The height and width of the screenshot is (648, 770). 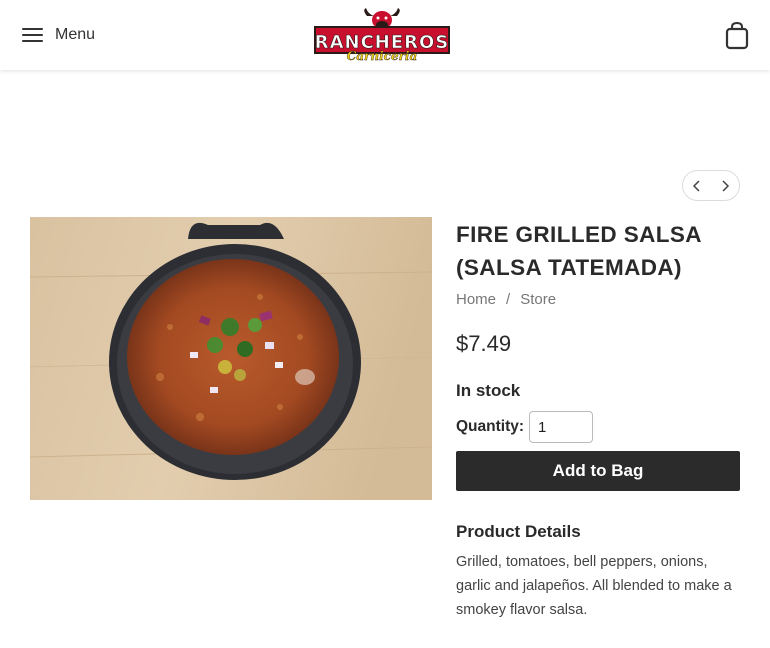 I want to click on shopping-bag-button, so click(x=737, y=36).